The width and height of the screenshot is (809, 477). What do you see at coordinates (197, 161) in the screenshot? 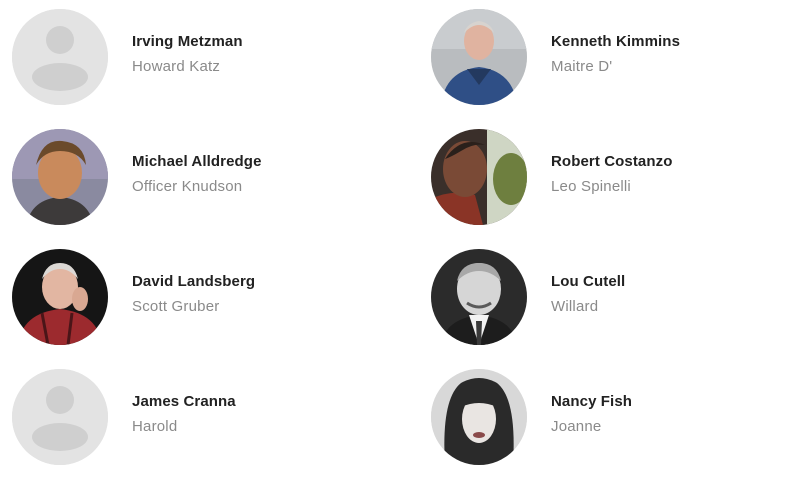
I see `actor-name: Michael Alldredge` at bounding box center [197, 161].